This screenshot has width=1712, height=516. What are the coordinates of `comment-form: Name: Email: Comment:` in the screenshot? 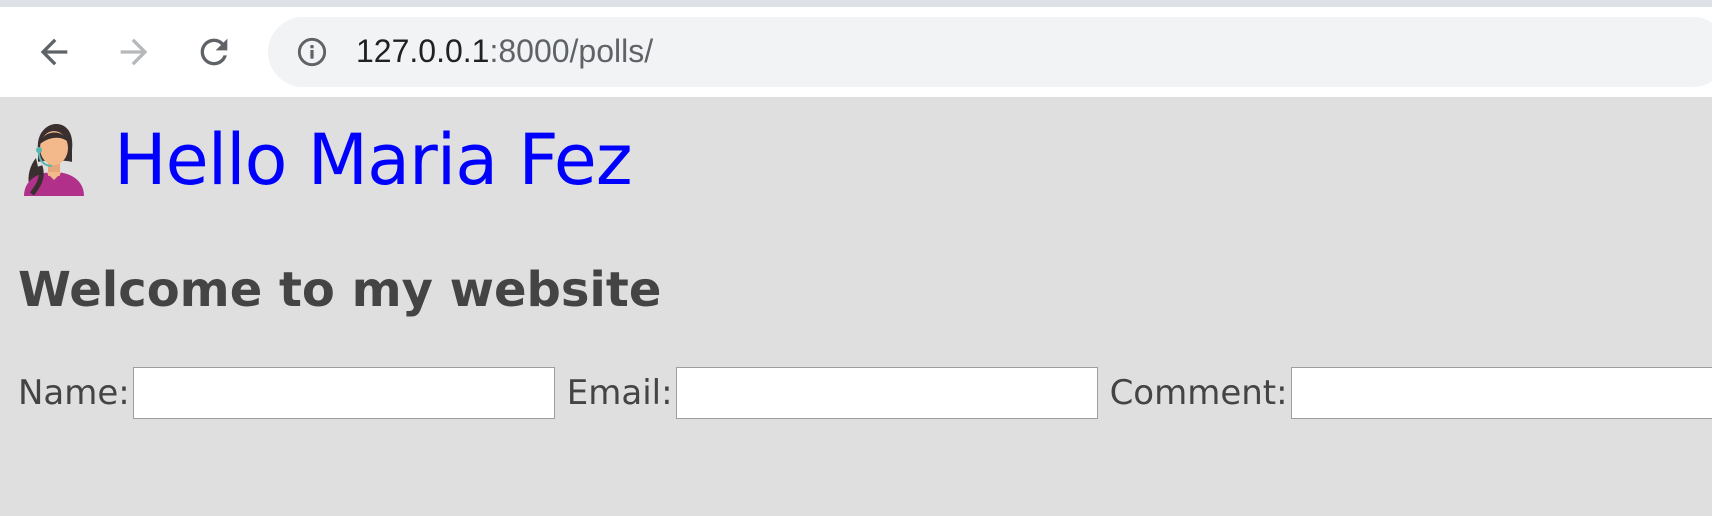 It's located at (865, 393).